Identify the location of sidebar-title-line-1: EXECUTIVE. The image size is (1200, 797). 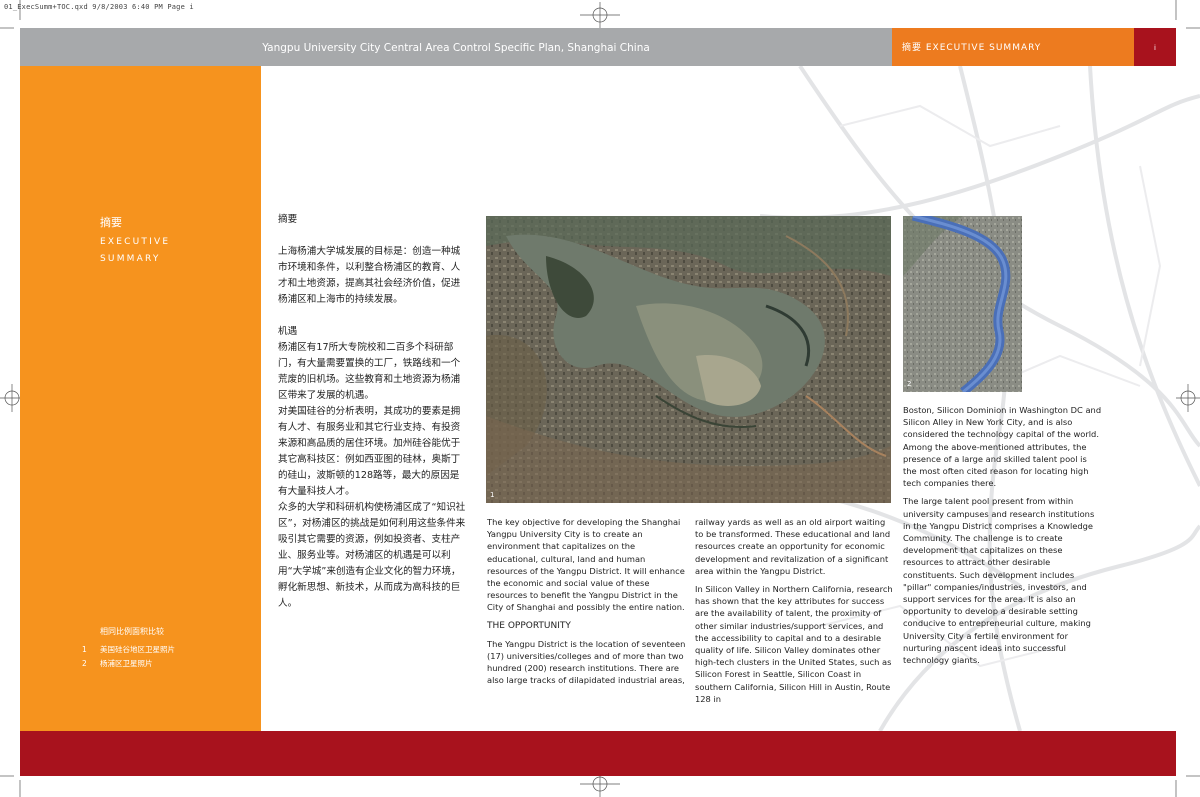
(135, 242).